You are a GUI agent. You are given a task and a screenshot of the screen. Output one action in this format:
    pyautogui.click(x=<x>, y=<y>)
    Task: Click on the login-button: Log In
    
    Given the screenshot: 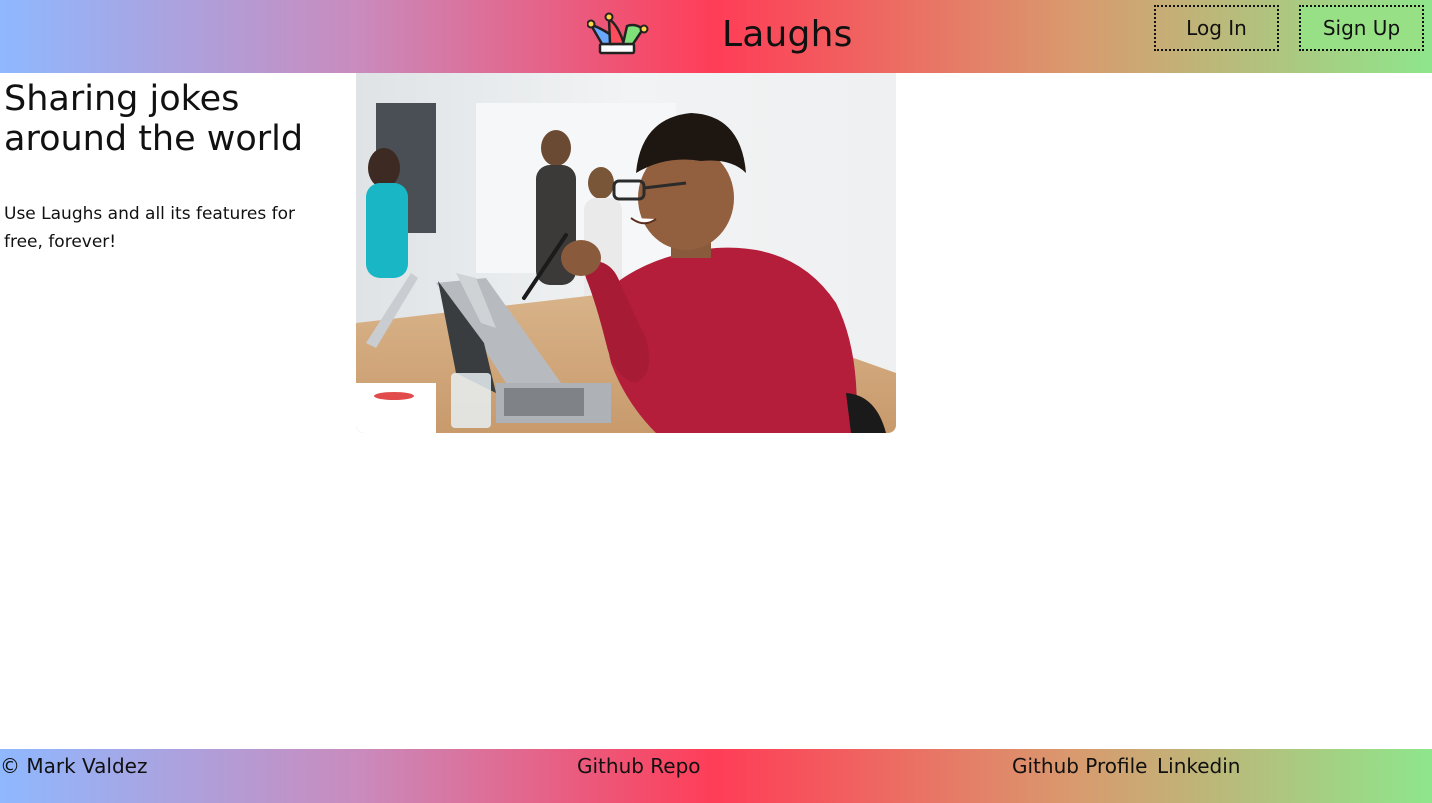 What is the action you would take?
    pyautogui.click(x=1216, y=28)
    